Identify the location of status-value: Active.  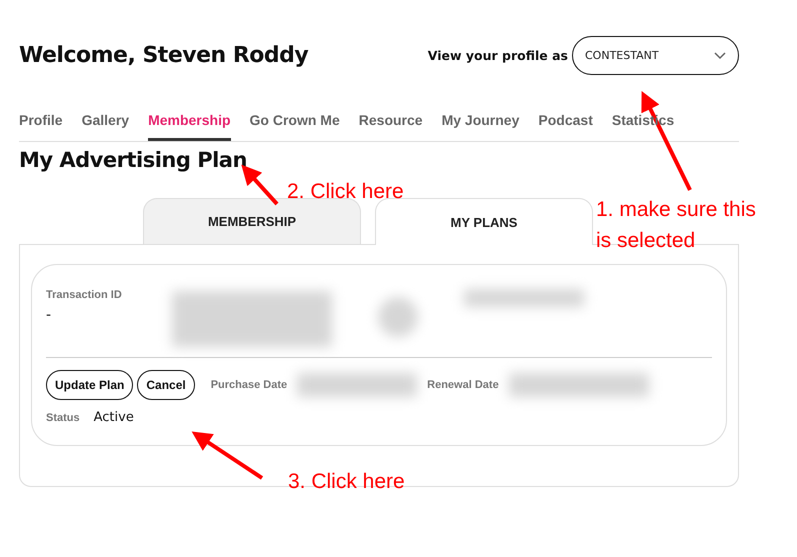
(114, 417).